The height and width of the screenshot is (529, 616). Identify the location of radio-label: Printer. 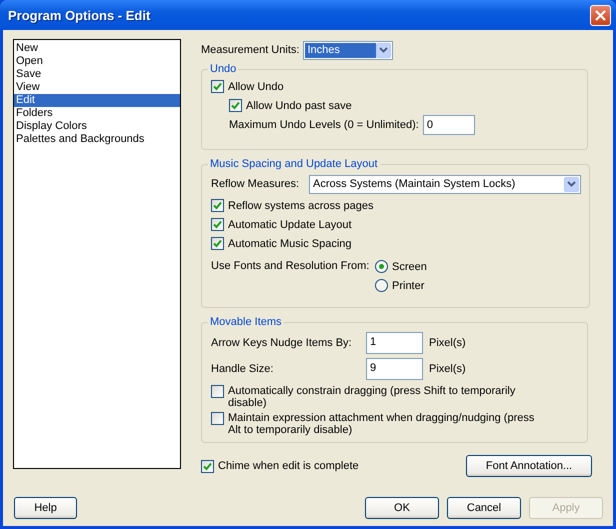
(408, 286).